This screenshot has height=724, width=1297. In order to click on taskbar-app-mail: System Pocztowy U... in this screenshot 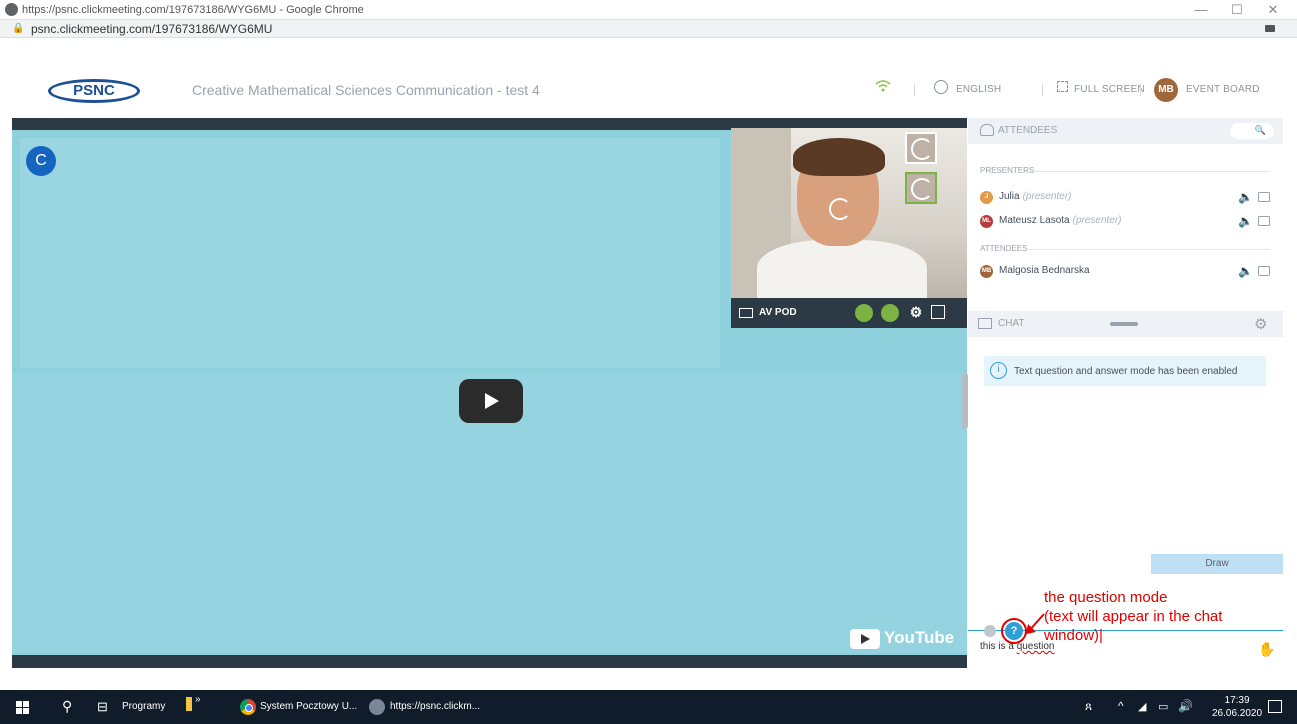, I will do `click(308, 706)`.